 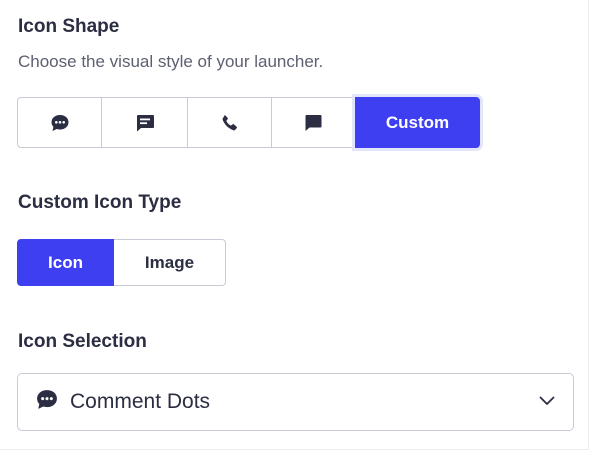 I want to click on shape-option-phone, so click(x=230, y=122).